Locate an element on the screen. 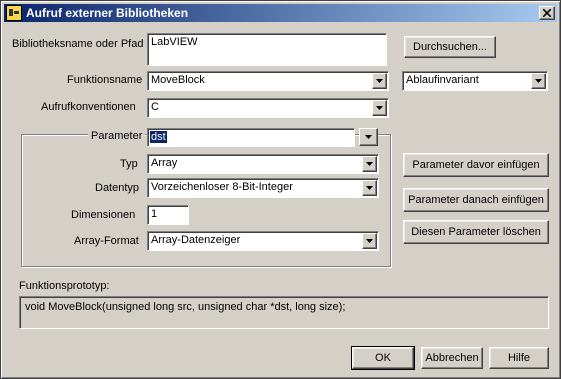 The image size is (561, 379). library-label: Bibliotheksname oder Pfad is located at coordinates (78, 44).